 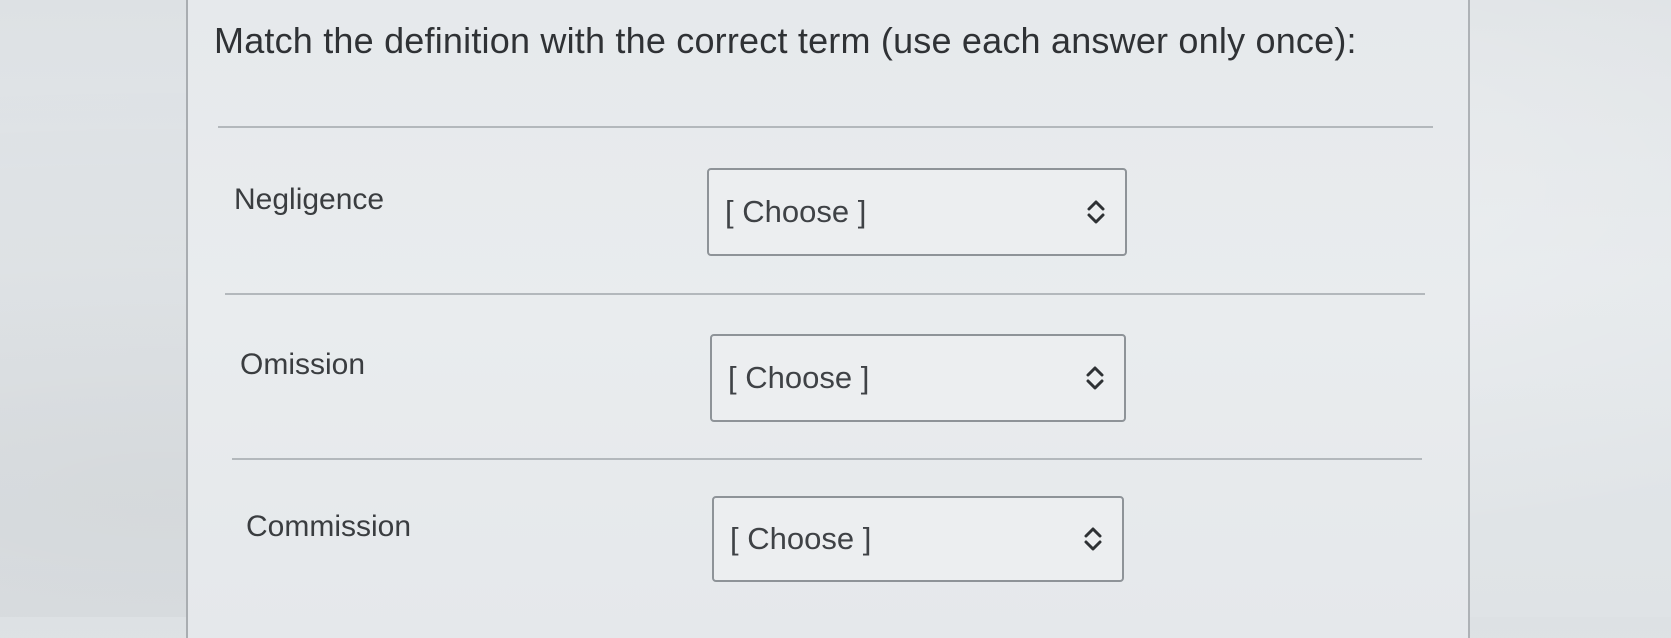 What do you see at coordinates (309, 199) in the screenshot?
I see `term-label-negligence: Negligence` at bounding box center [309, 199].